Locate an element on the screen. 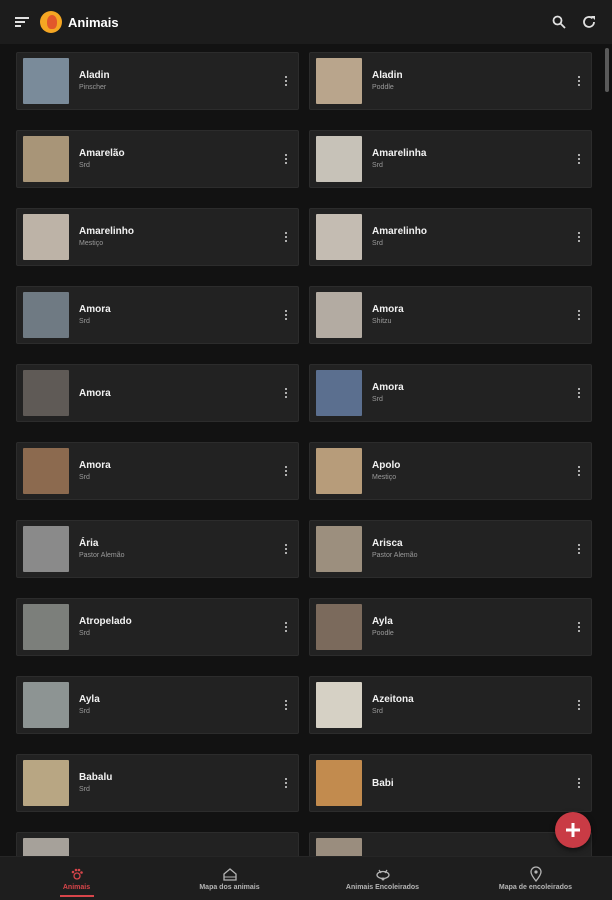 The image size is (612, 900). add-animal-button is located at coordinates (573, 830).